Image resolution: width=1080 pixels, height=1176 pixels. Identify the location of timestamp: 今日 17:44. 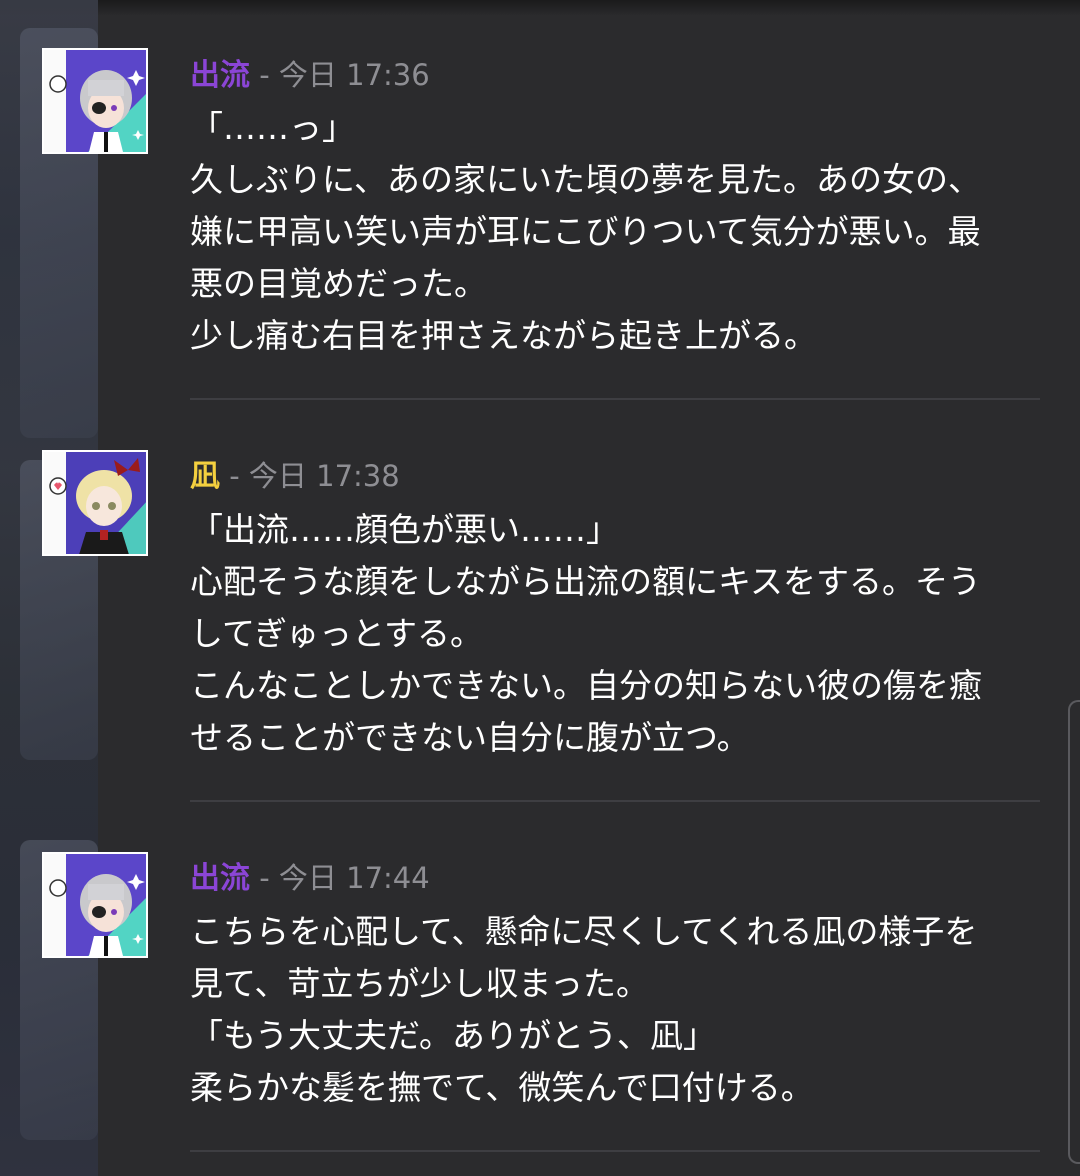
(354, 878).